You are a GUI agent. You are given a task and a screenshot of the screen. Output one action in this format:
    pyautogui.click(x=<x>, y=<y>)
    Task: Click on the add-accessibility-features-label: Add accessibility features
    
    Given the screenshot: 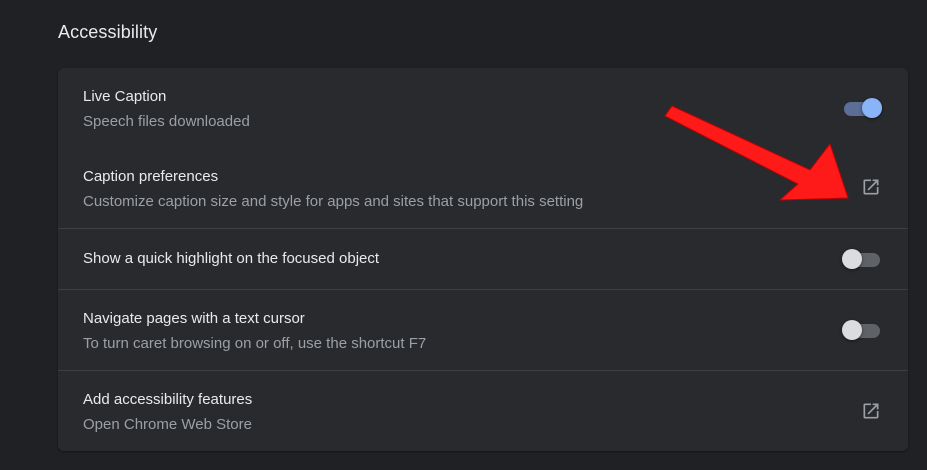 What is the action you would take?
    pyautogui.click(x=168, y=399)
    